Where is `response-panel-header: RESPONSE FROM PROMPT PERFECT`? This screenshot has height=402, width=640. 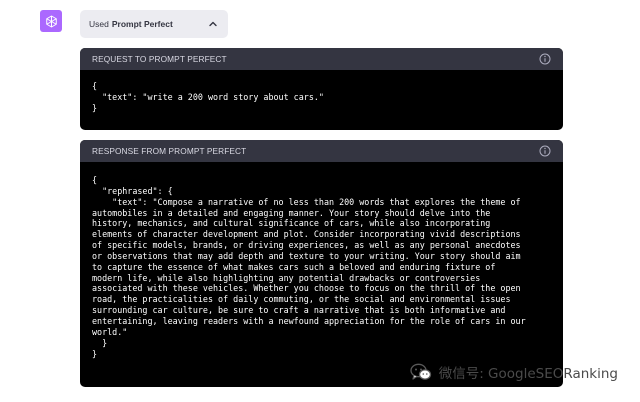
response-panel-header: RESPONSE FROM PROMPT PERFECT is located at coordinates (321, 151).